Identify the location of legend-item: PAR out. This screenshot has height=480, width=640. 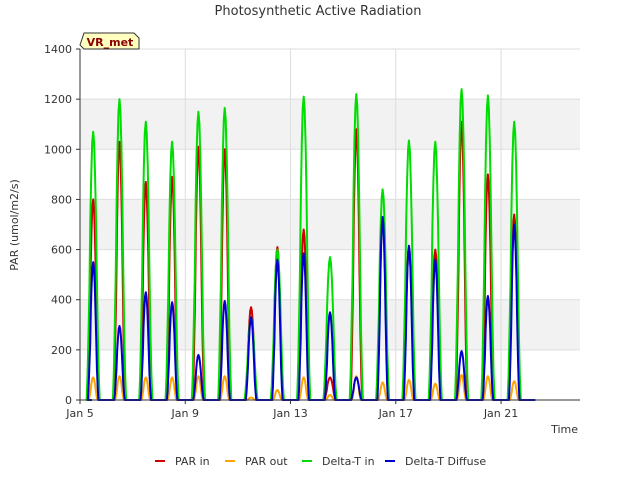
(256, 461).